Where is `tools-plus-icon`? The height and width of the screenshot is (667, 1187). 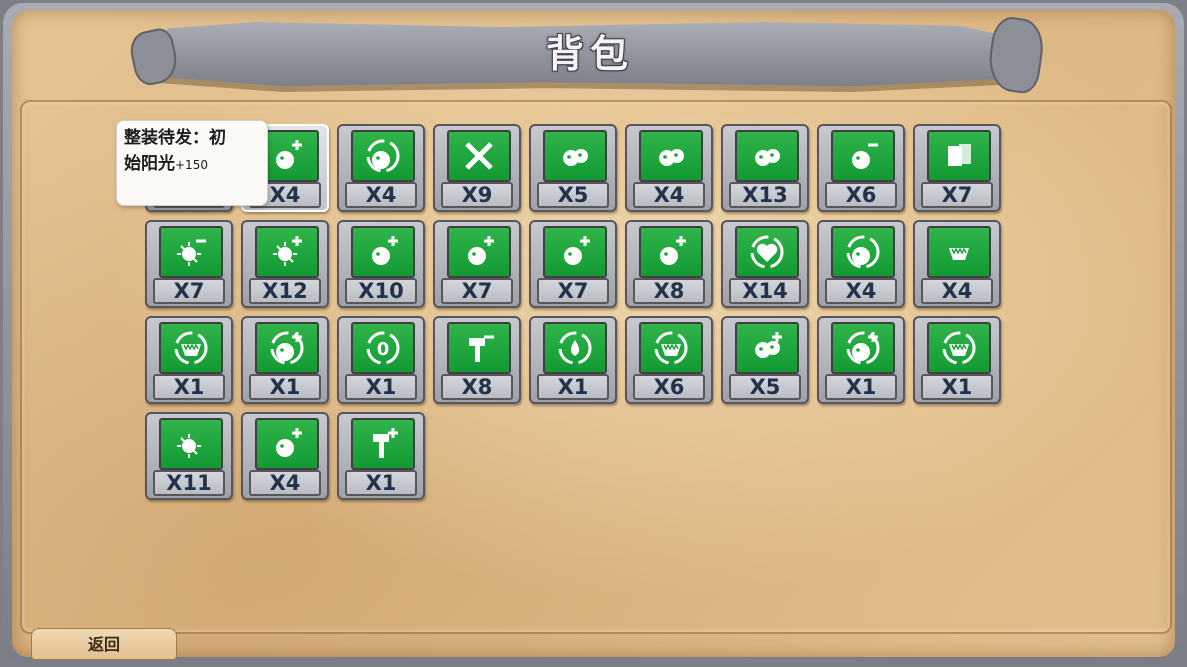
tools-plus-icon is located at coordinates (383, 444).